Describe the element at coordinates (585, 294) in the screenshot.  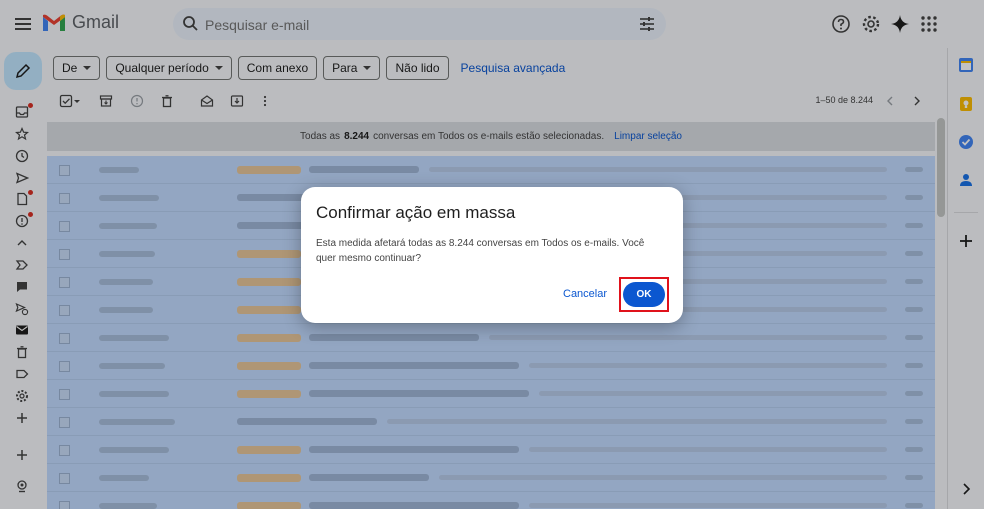
I see `cancel-button: Cancelar` at that location.